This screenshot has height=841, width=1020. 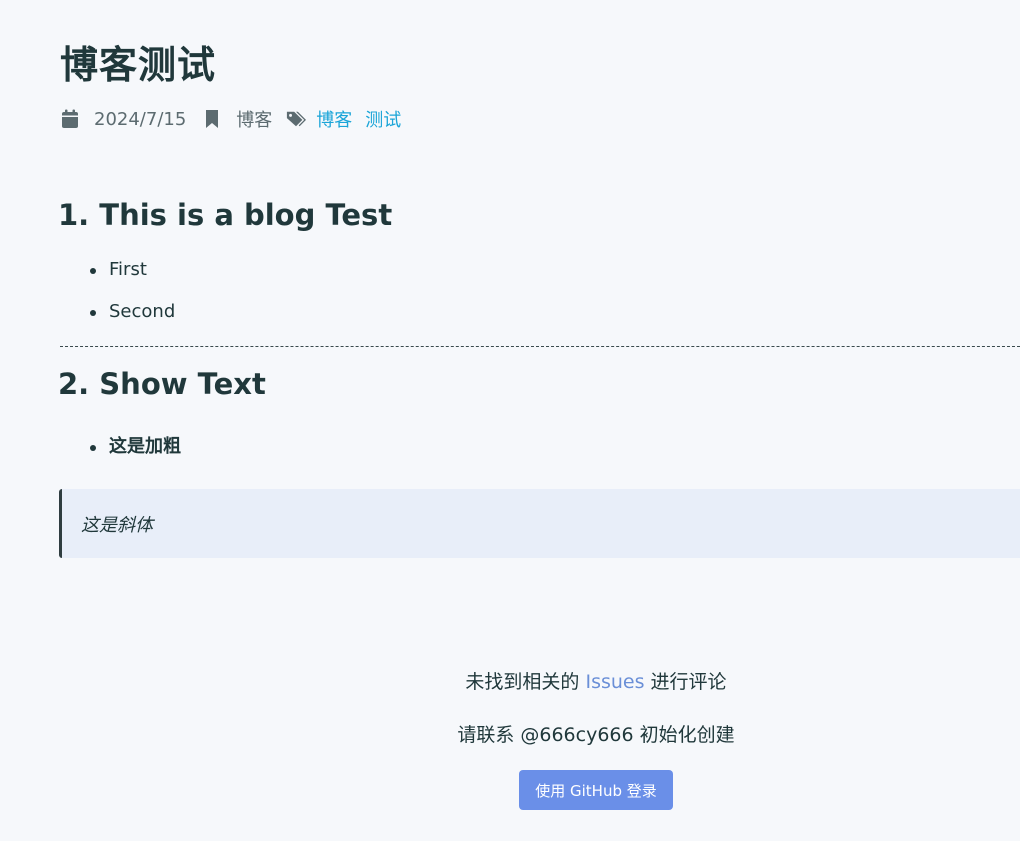 What do you see at coordinates (212, 119) in the screenshot?
I see `bookmark-icon` at bounding box center [212, 119].